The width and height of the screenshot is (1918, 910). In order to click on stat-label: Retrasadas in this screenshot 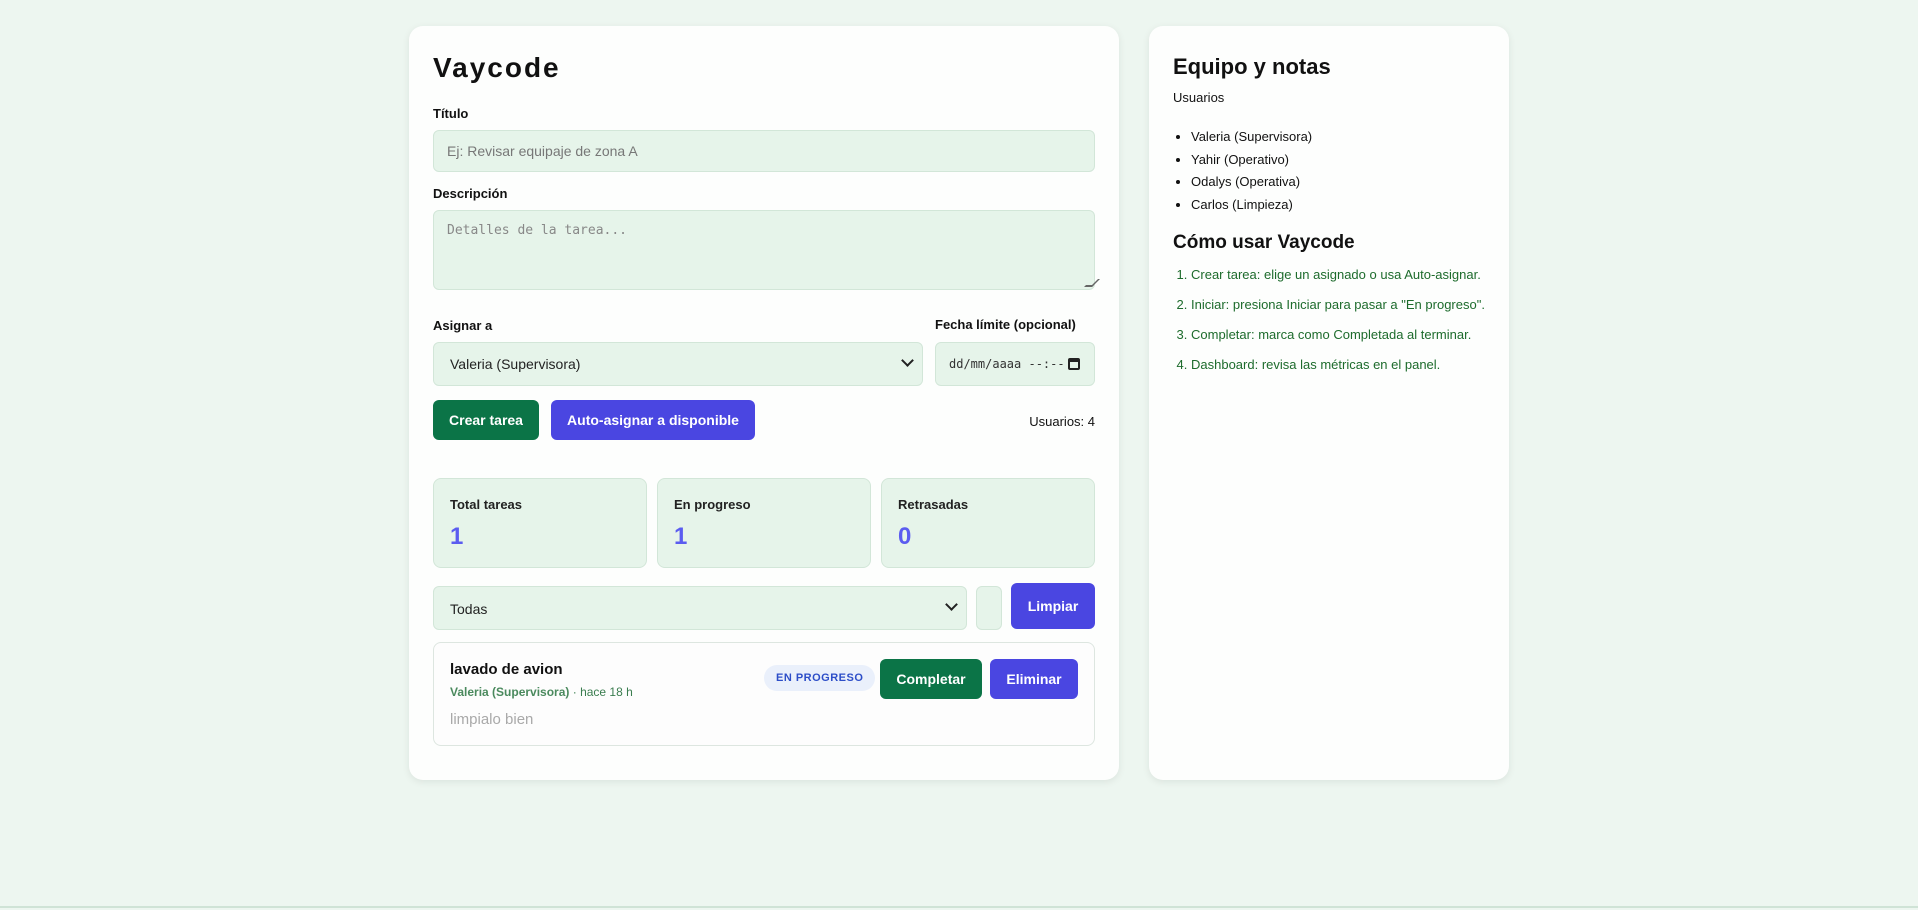, I will do `click(933, 504)`.